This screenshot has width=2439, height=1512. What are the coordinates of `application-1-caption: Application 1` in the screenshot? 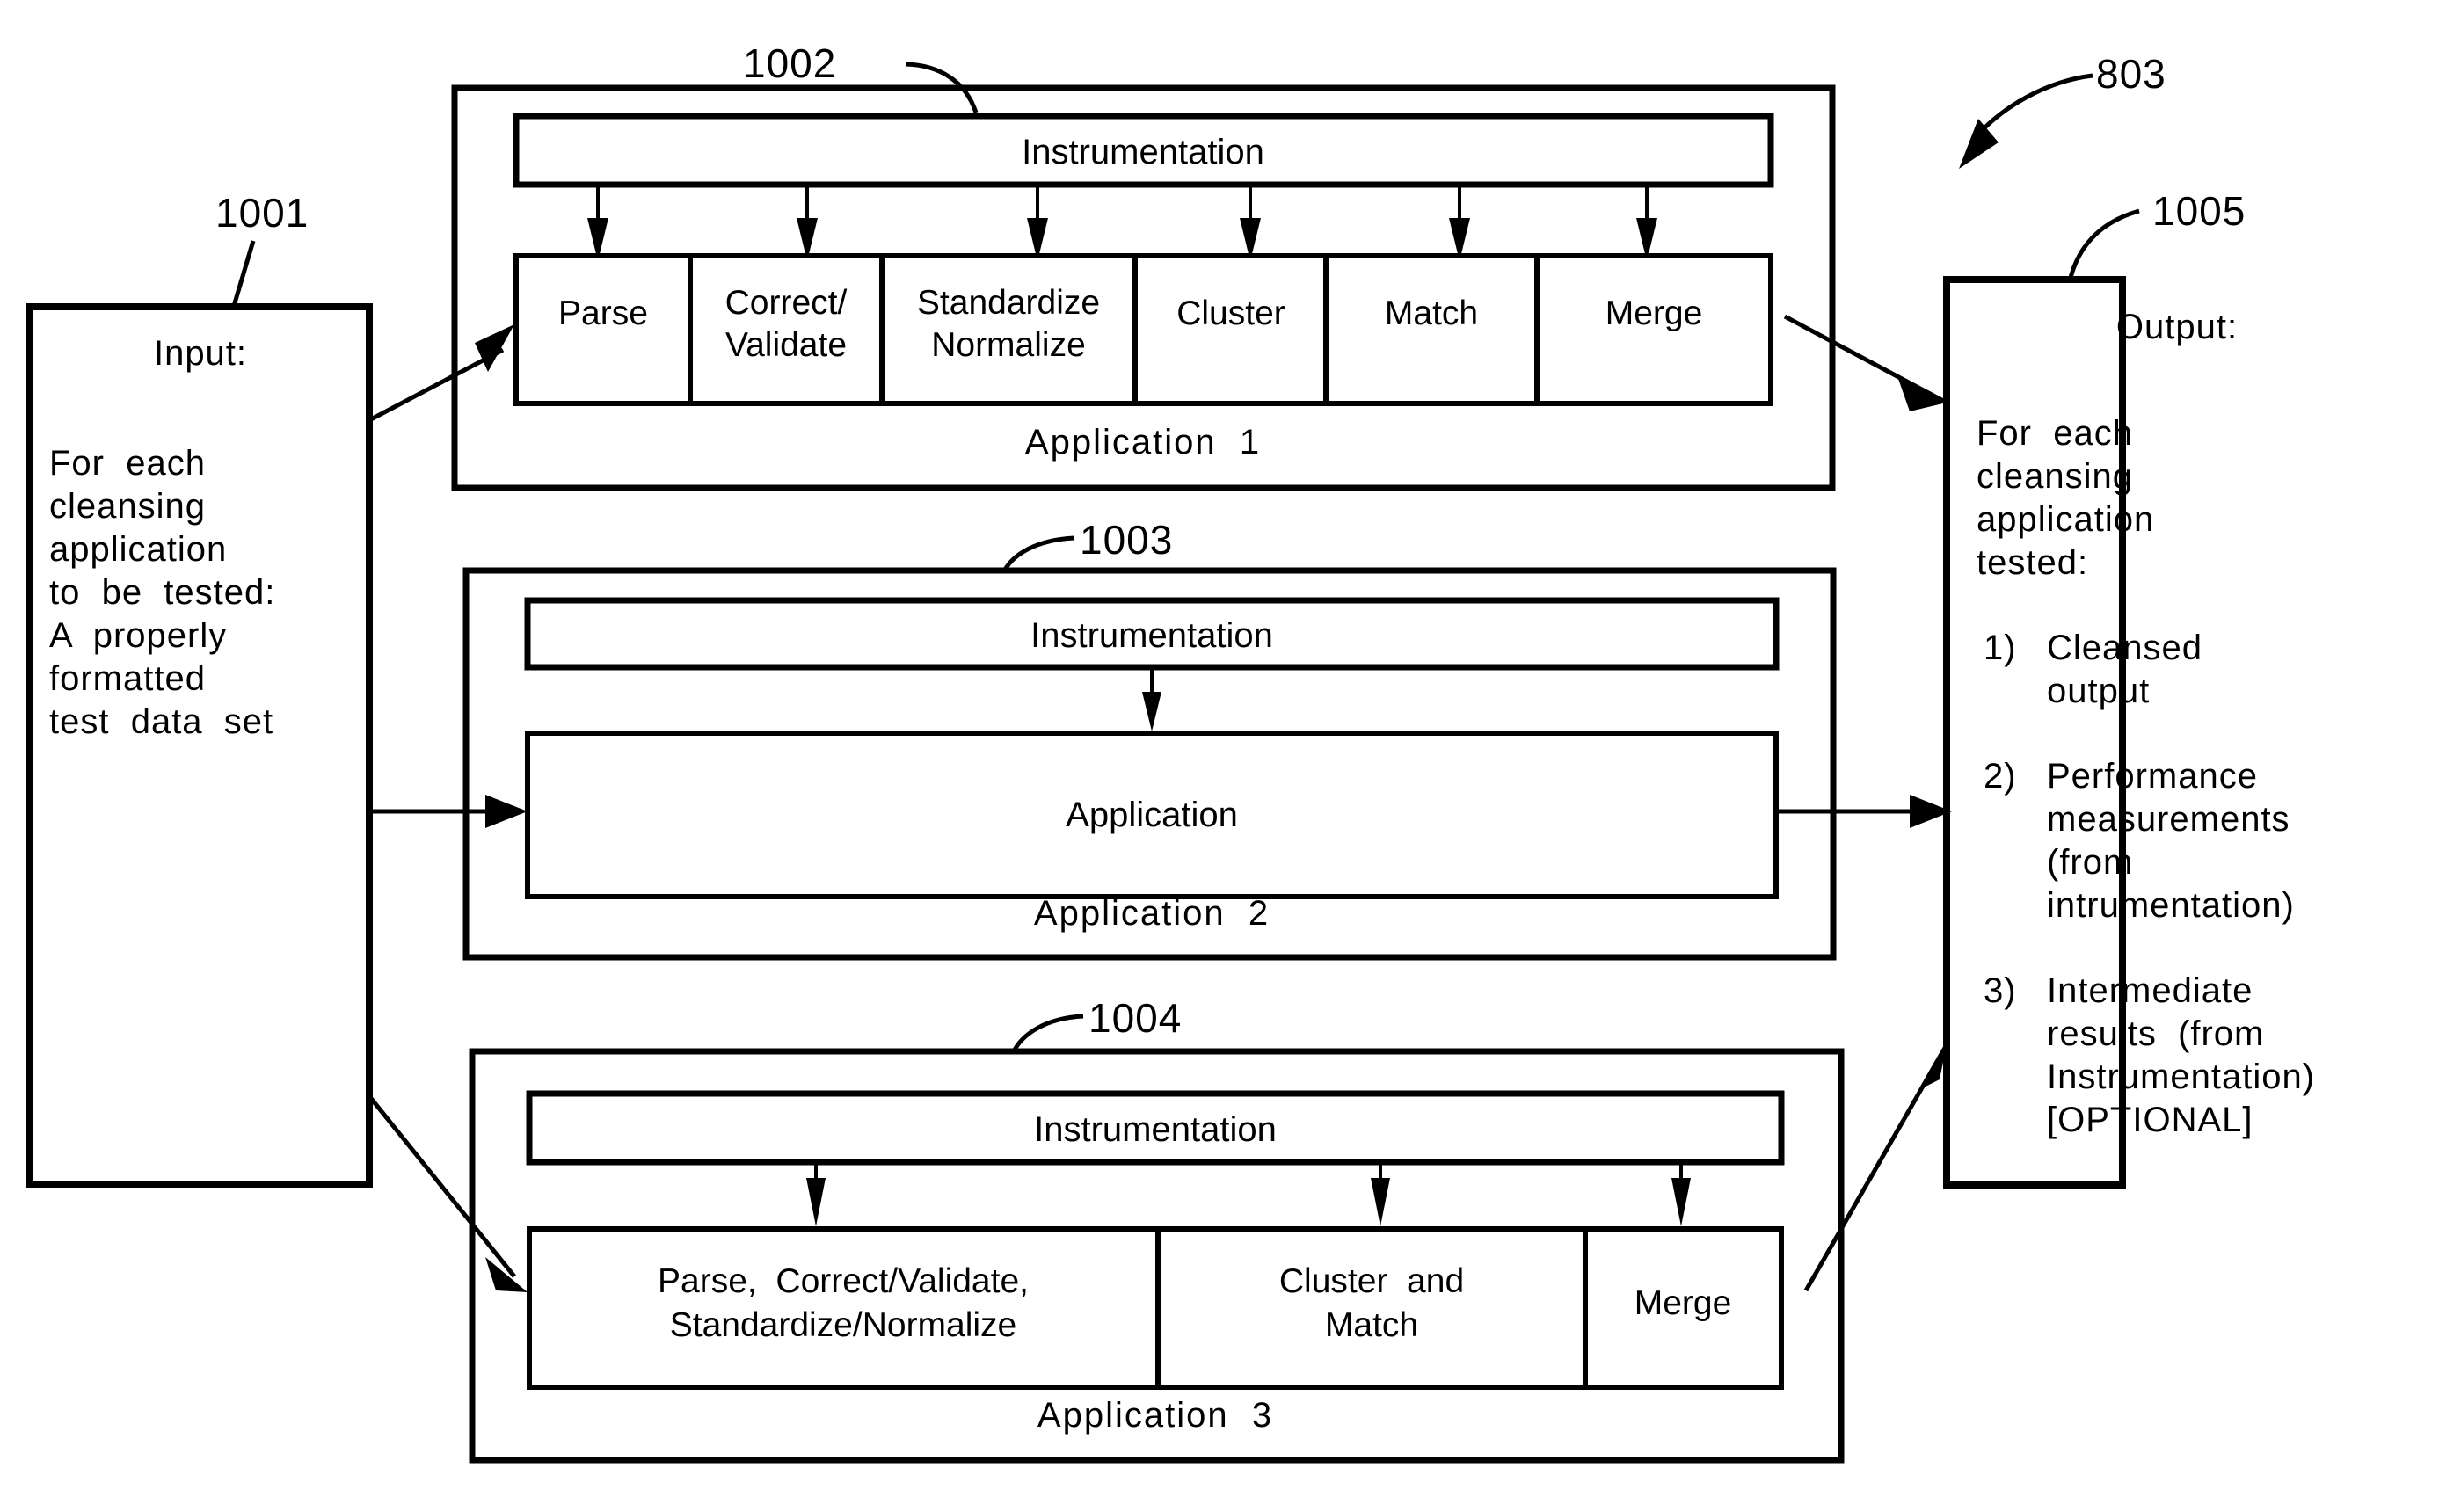 It's located at (1143, 443).